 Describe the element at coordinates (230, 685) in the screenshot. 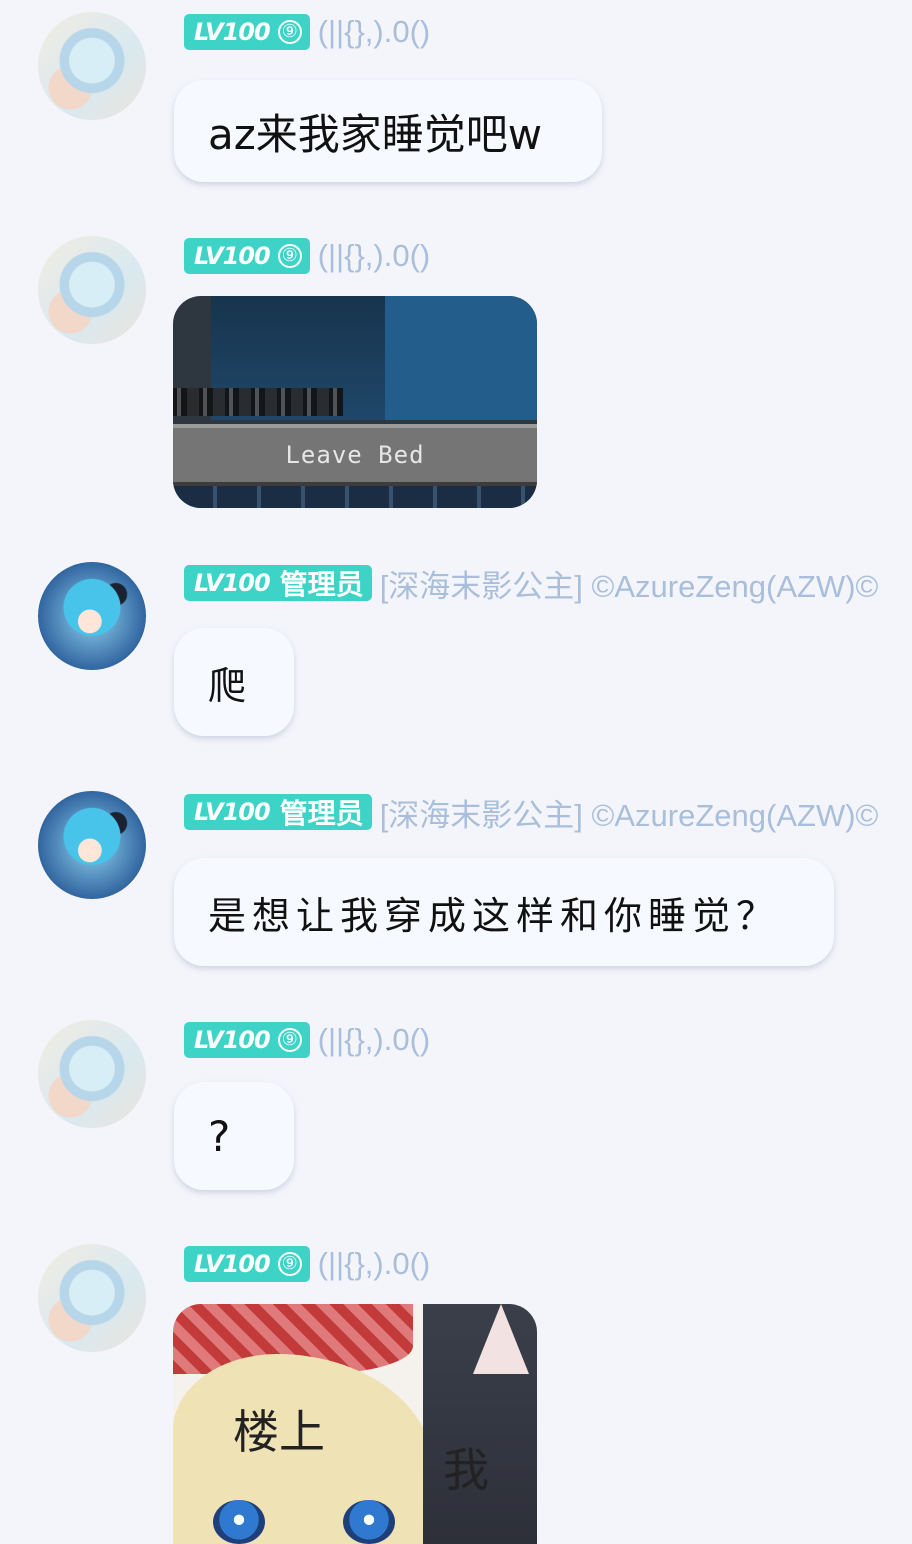

I see `message-text: 爬` at that location.